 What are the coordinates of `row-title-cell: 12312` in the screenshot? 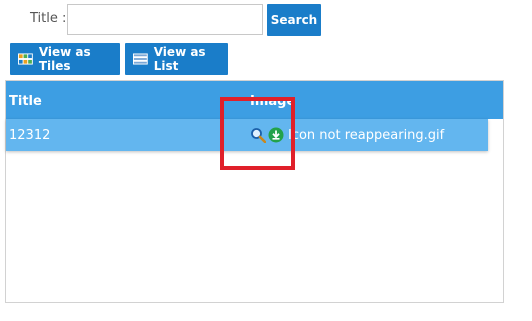 It's located at (30, 135).